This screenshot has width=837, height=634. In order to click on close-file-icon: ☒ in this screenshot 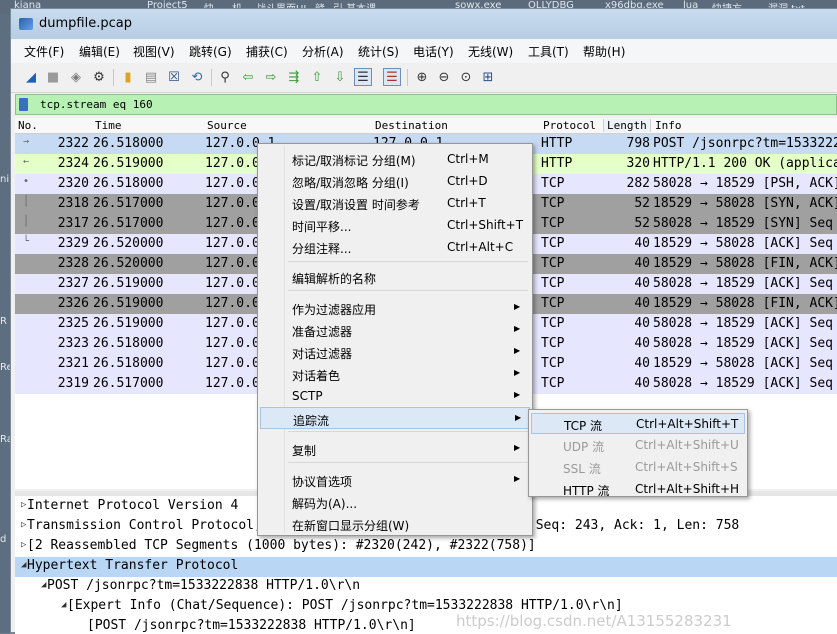, I will do `click(174, 77)`.